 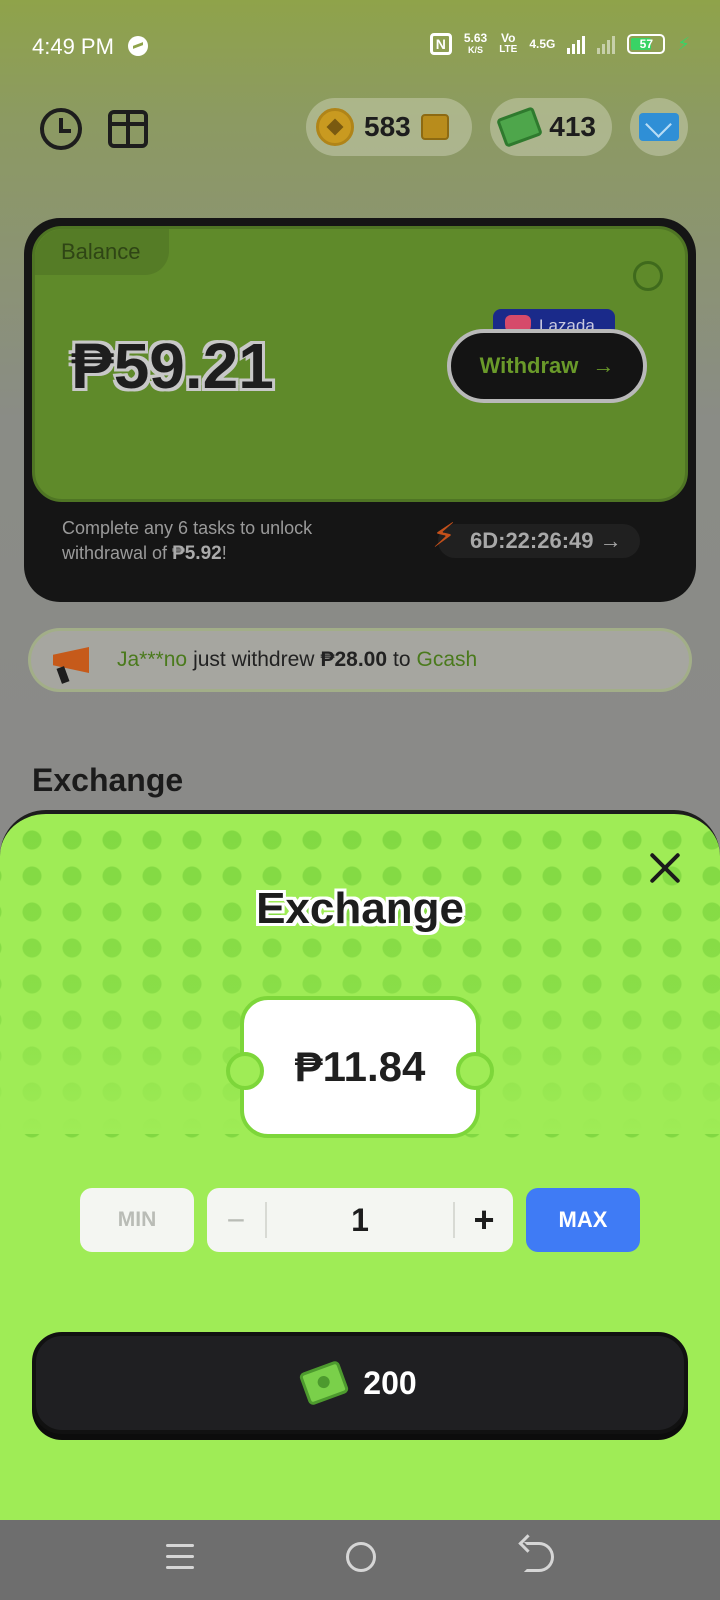 I want to click on balance-amount: ₱59.21, so click(x=172, y=366).